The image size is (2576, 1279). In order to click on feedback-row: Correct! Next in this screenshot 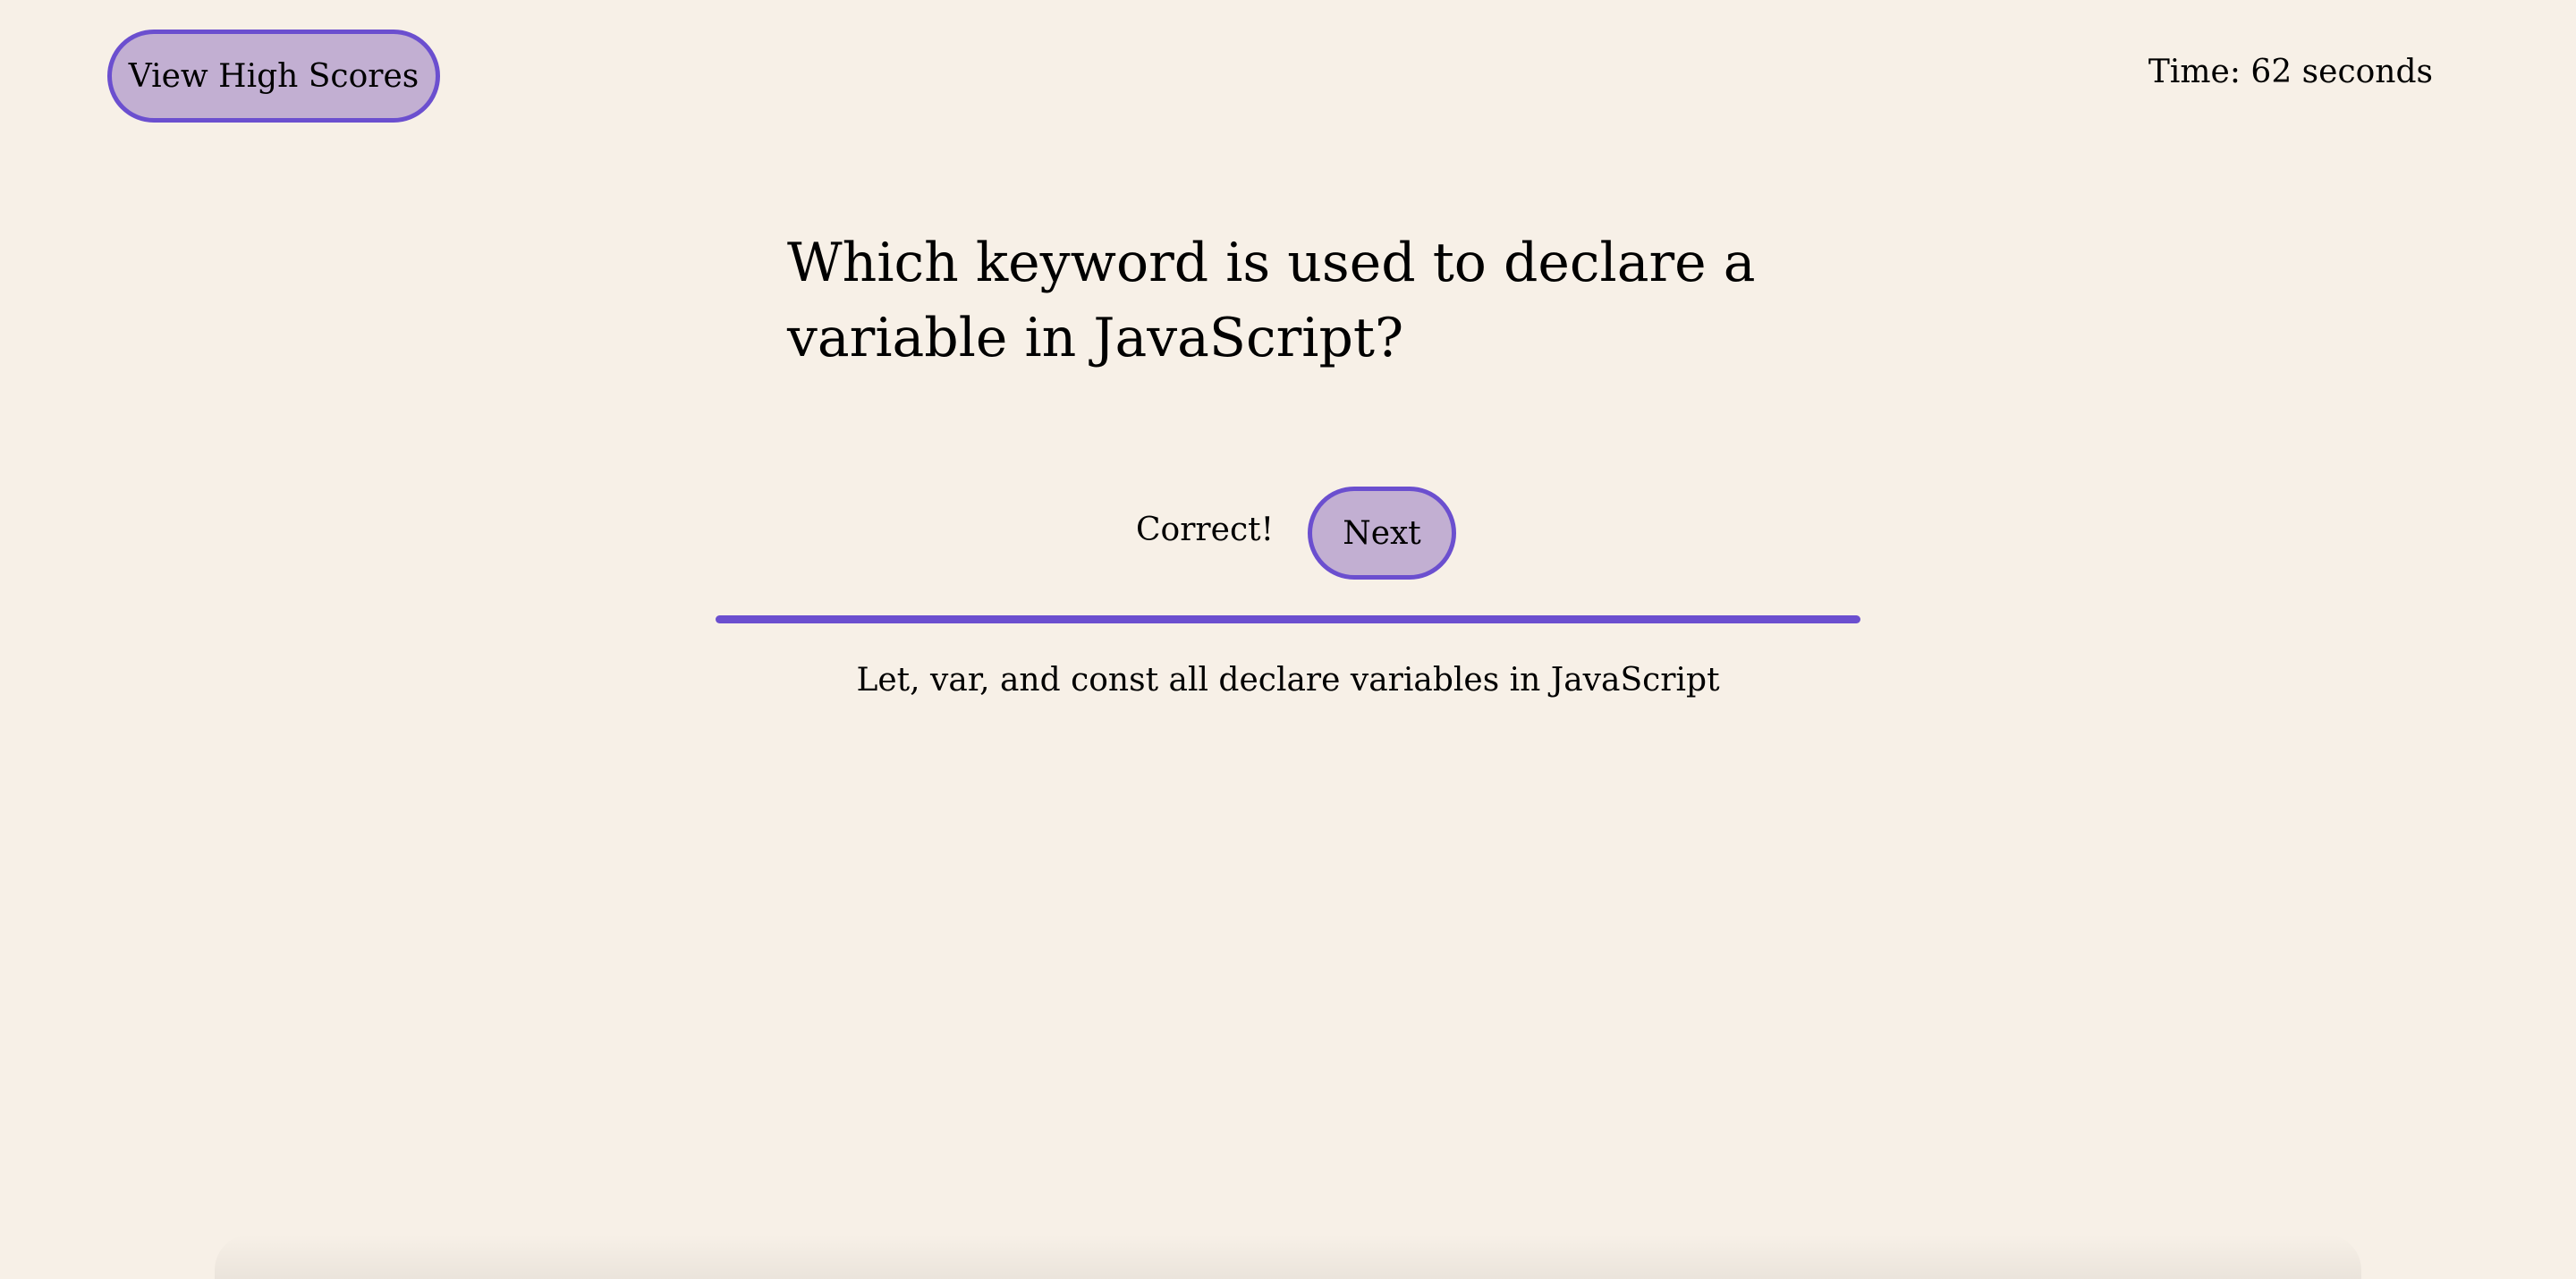, I will do `click(1288, 532)`.